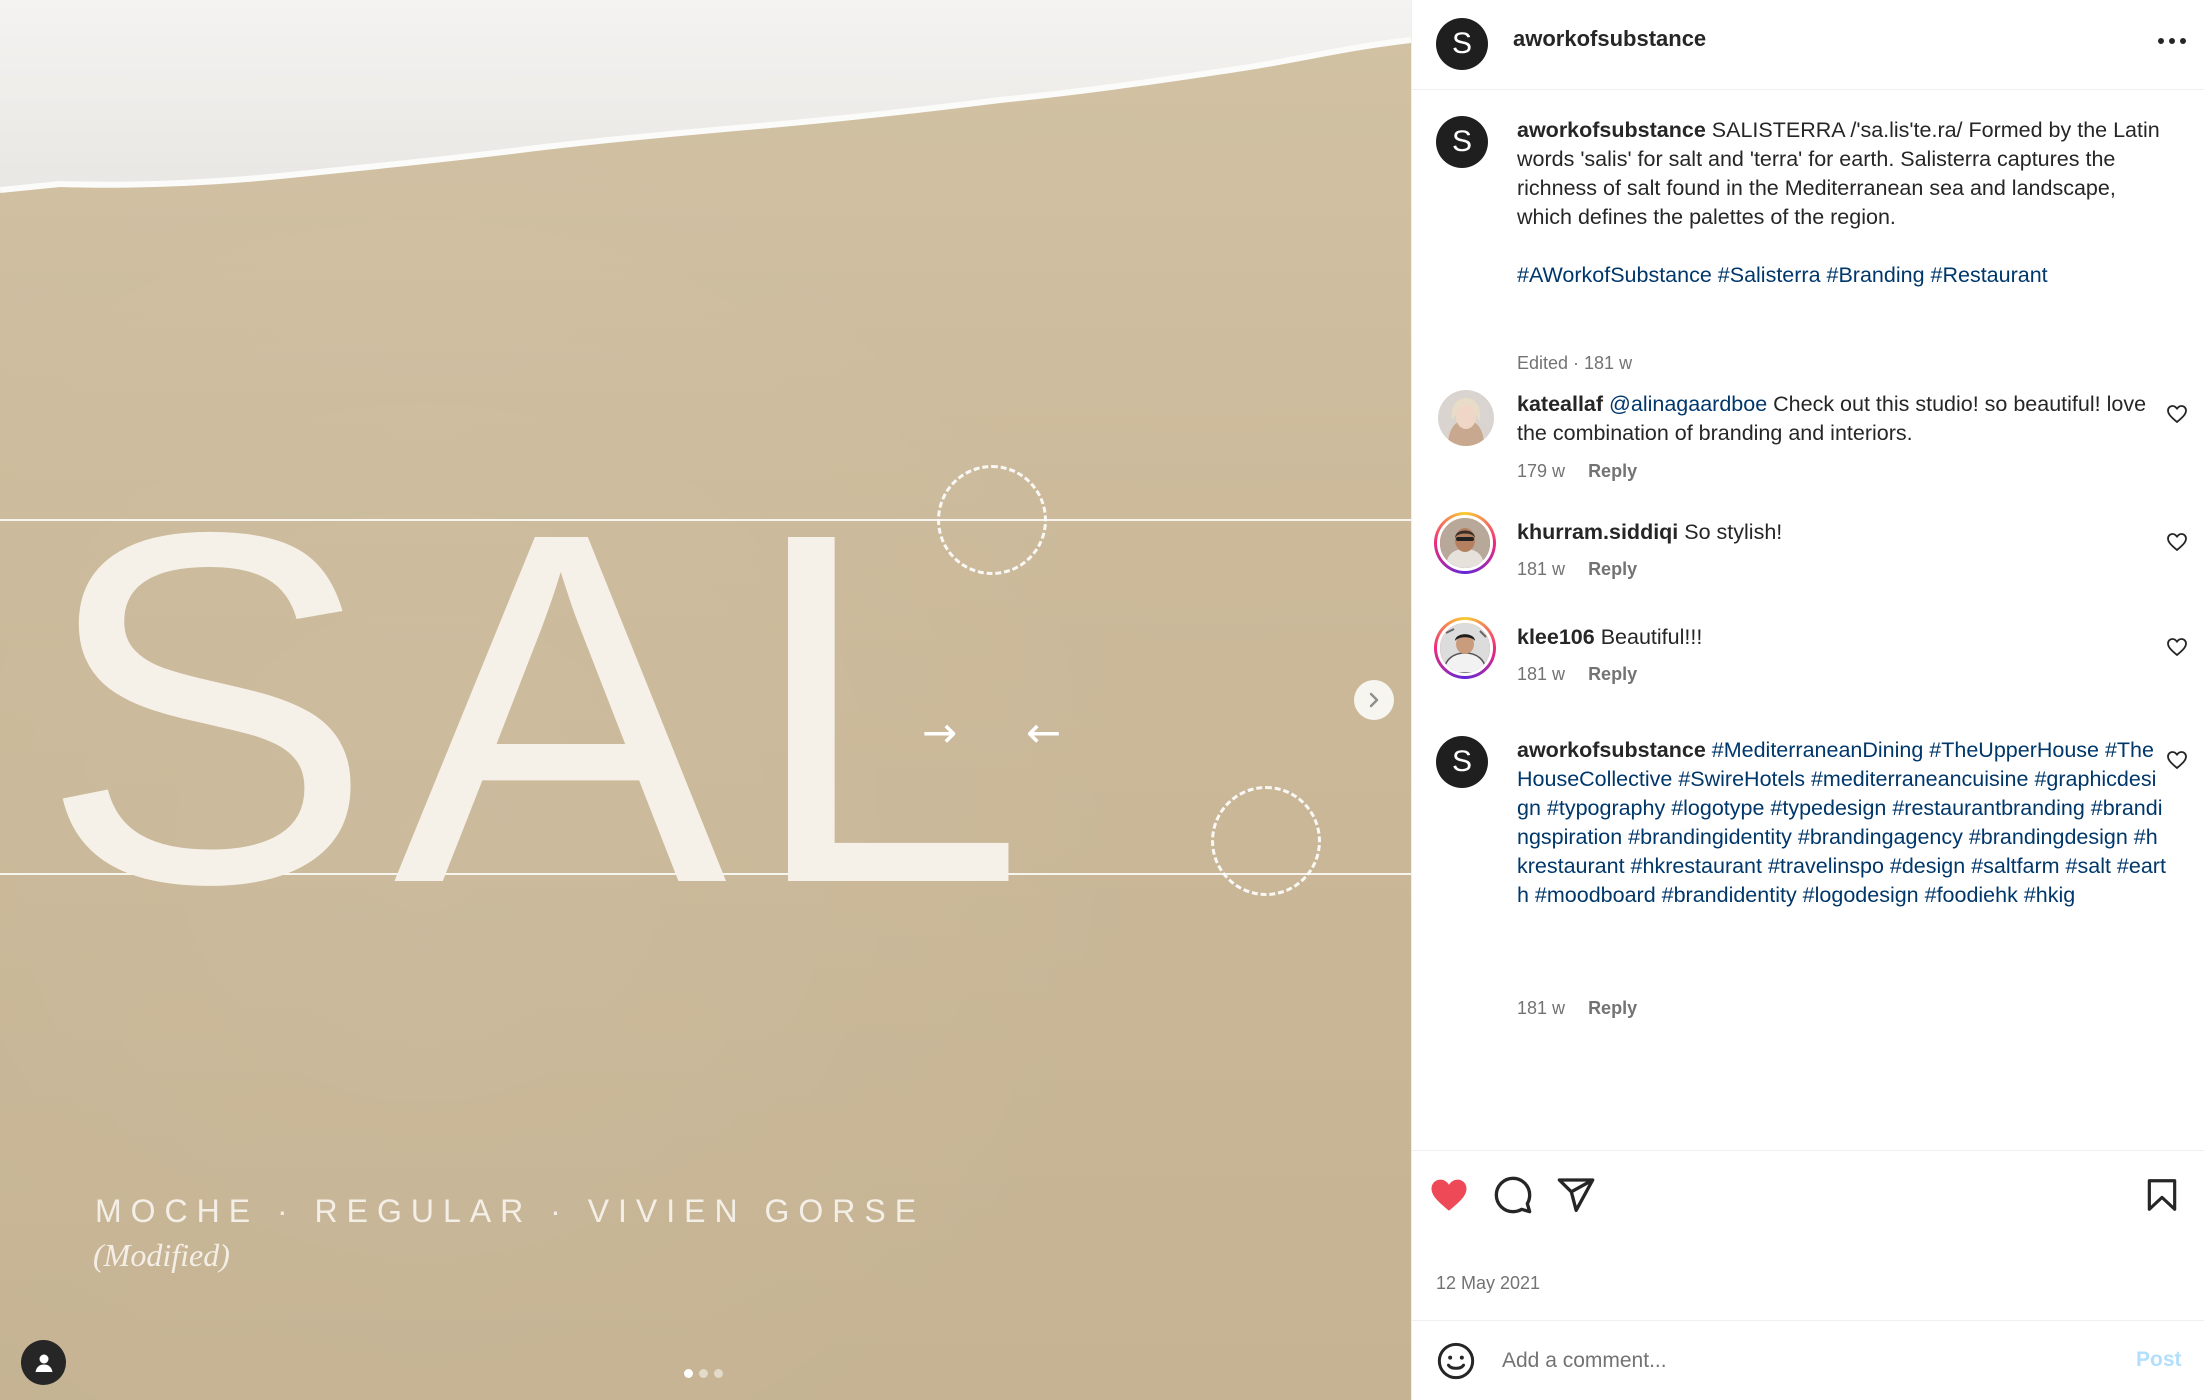 This screenshot has height=1400, width=2204. I want to click on comment-text: Beautiful!!!, so click(1651, 637).